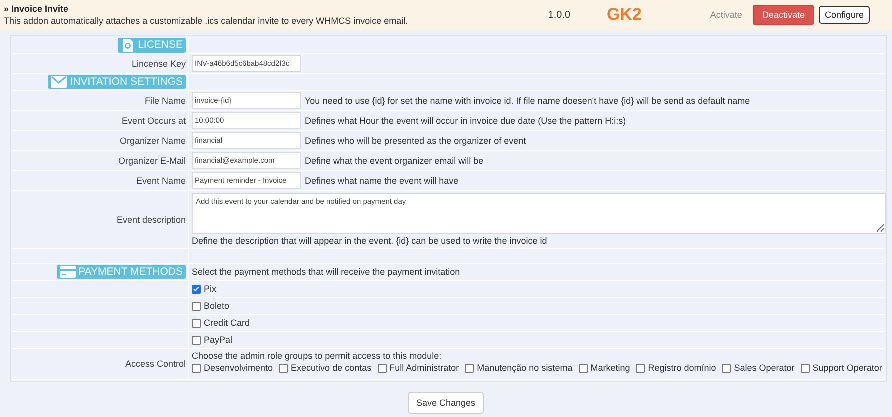  I want to click on help-text: Choose the admin role groups to permit access to this module:, so click(317, 356).